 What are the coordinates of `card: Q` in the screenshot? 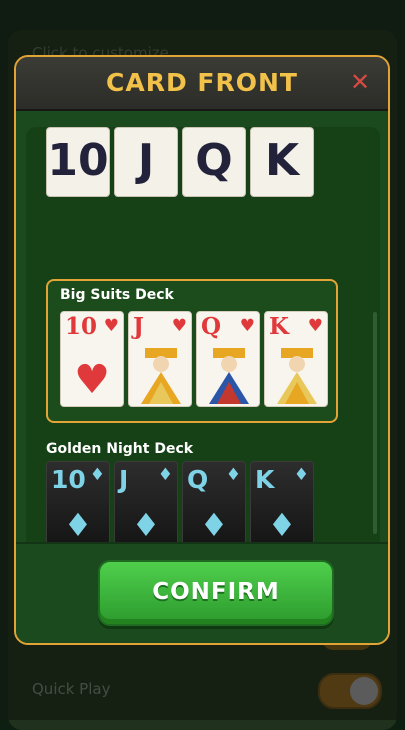 It's located at (214, 162).